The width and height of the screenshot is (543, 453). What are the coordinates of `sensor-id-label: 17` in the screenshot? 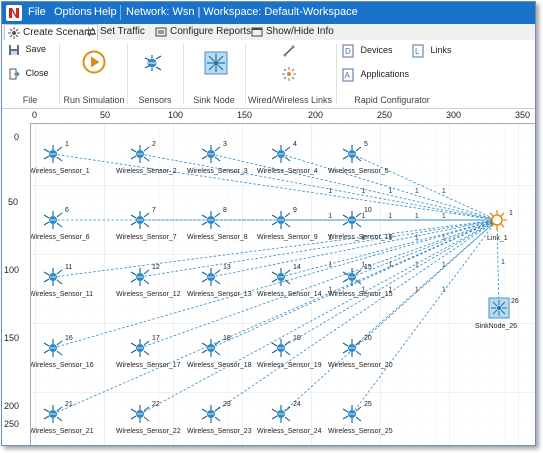 It's located at (156, 338).